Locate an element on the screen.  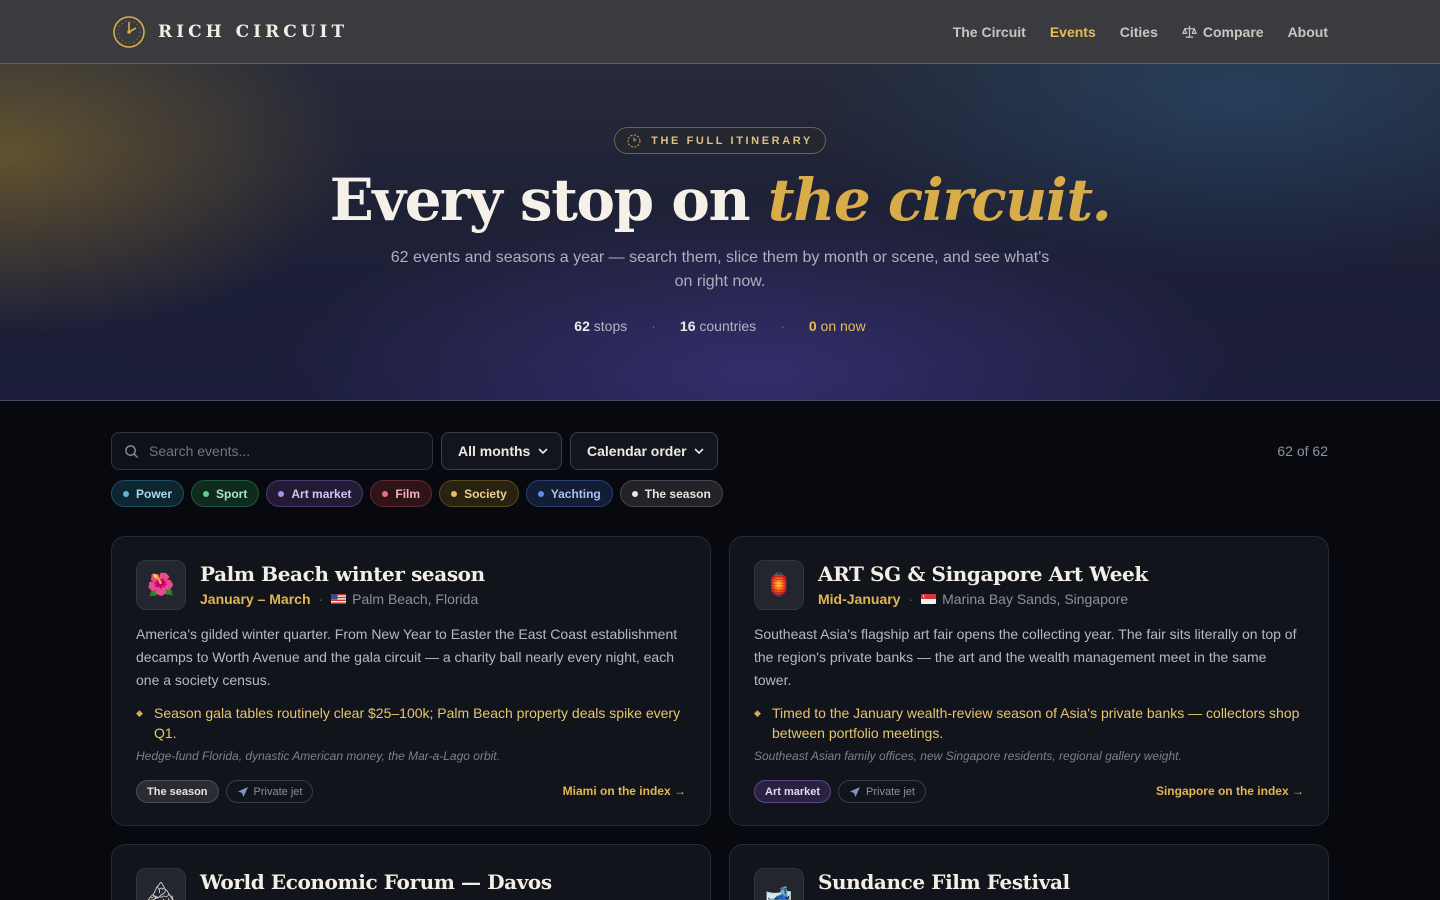
event-title: ART SG & Singapore Art Week is located at coordinates (983, 574).